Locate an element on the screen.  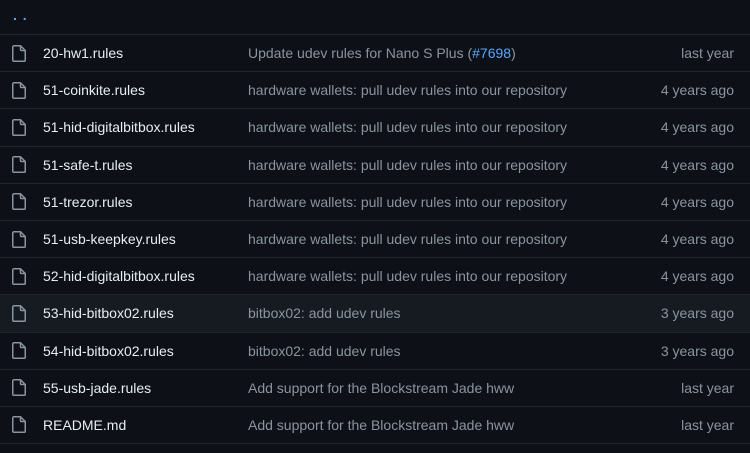
pull-request-link: #7698 is located at coordinates (491, 53).